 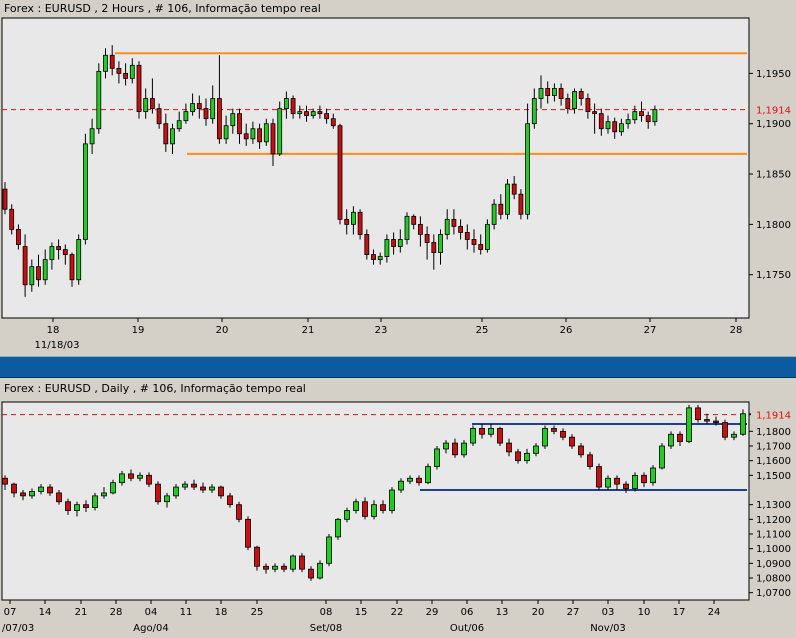 I want to click on x-tick-label: 25, so click(x=257, y=612).